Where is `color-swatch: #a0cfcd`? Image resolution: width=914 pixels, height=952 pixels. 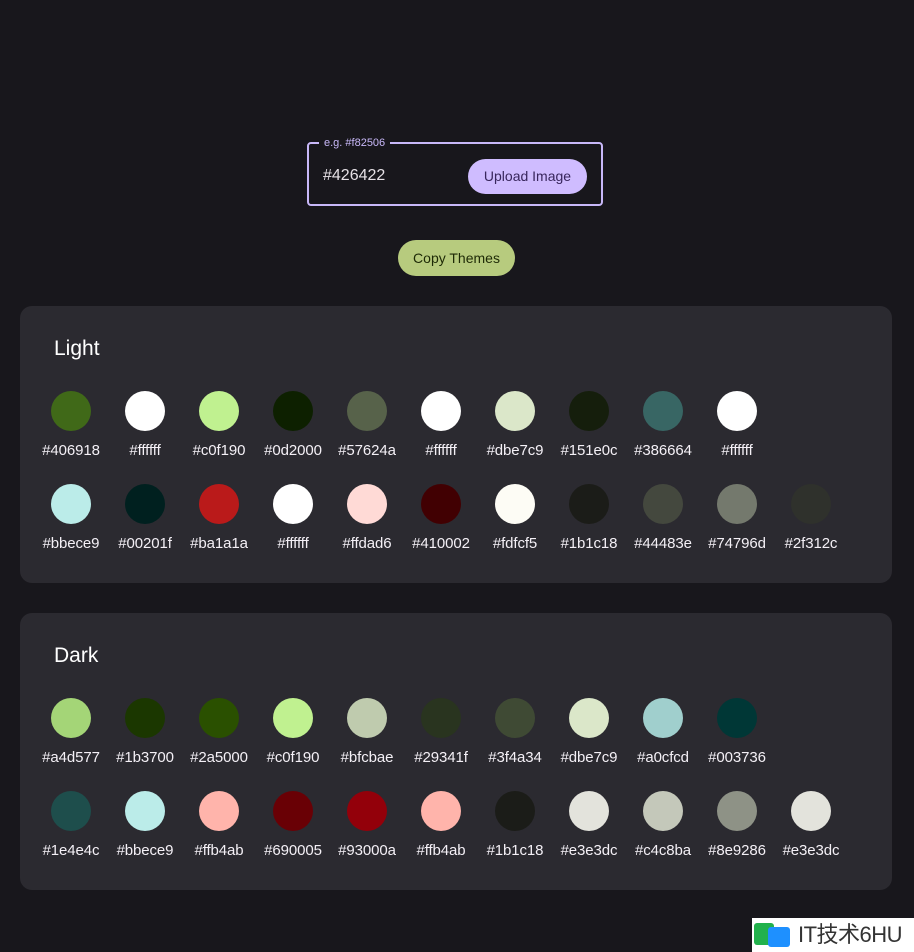
color-swatch: #a0cfcd is located at coordinates (663, 732).